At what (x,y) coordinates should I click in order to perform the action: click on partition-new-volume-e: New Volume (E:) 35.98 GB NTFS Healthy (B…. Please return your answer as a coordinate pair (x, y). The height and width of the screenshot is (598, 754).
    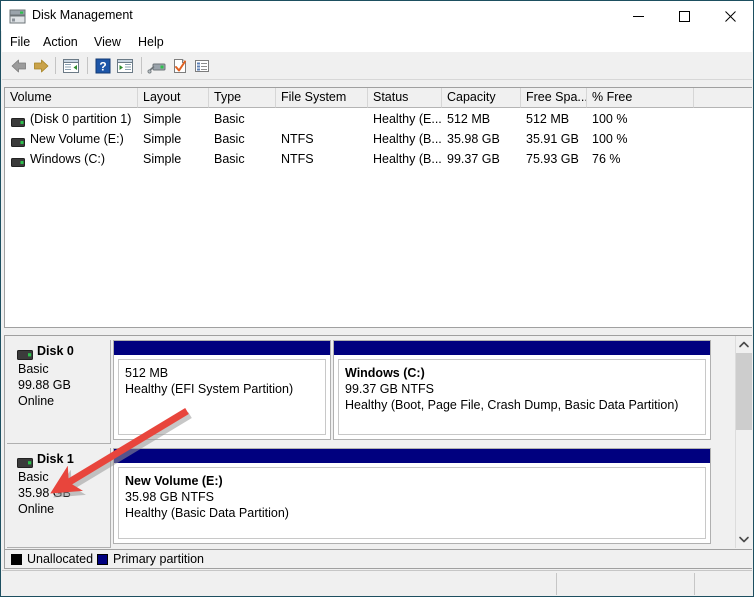
    Looking at the image, I should click on (412, 496).